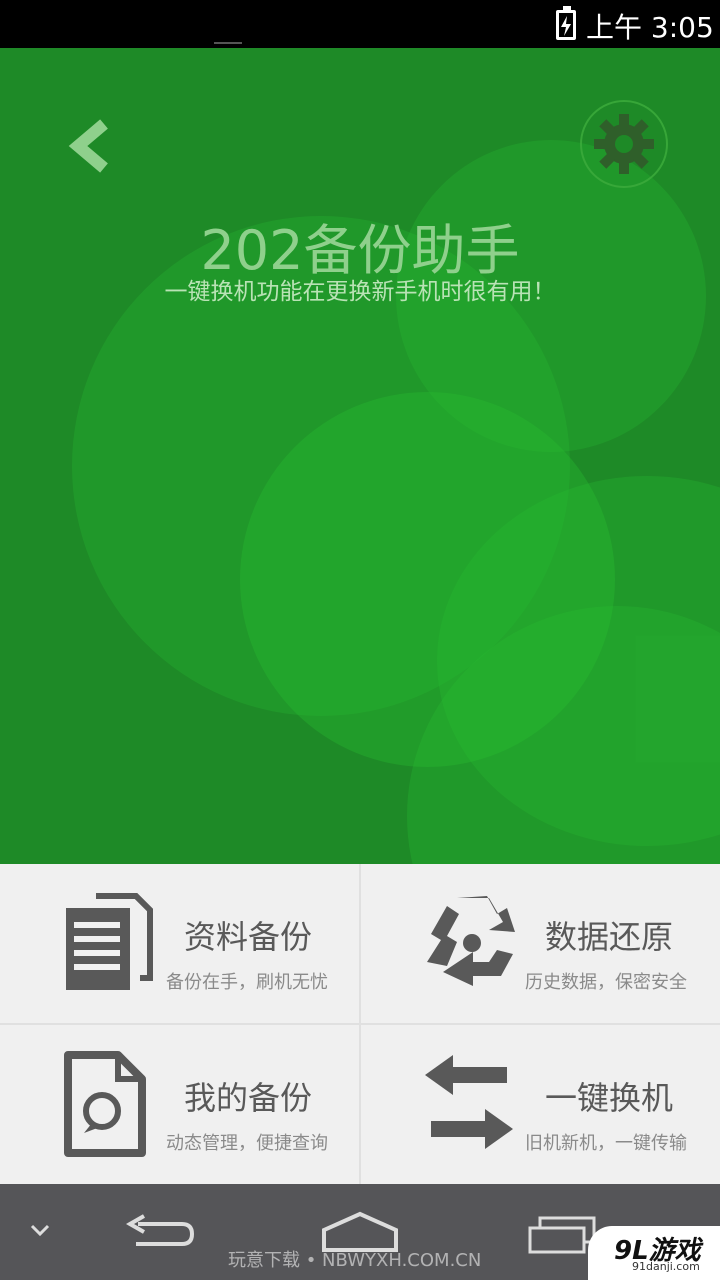  What do you see at coordinates (566, 23) in the screenshot?
I see `battery-charging-icon` at bounding box center [566, 23].